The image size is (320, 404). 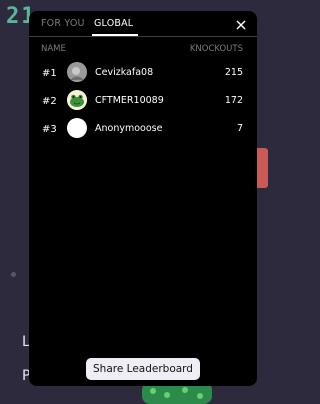 I want to click on knockout-count: 215, so click(x=233, y=72).